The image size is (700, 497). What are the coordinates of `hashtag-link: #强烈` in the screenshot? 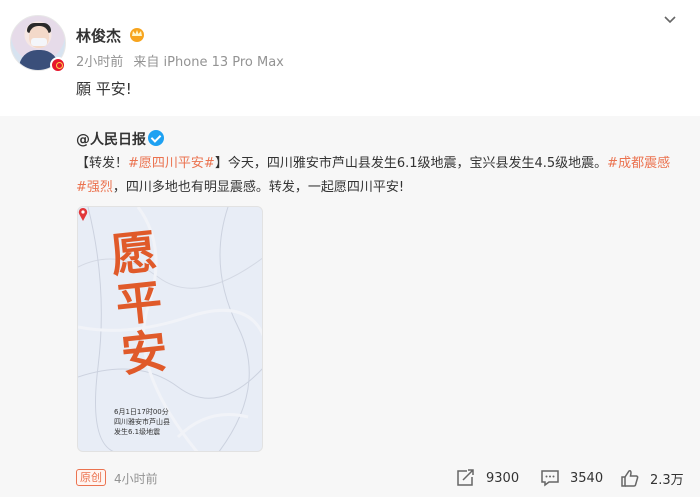 It's located at (94, 187).